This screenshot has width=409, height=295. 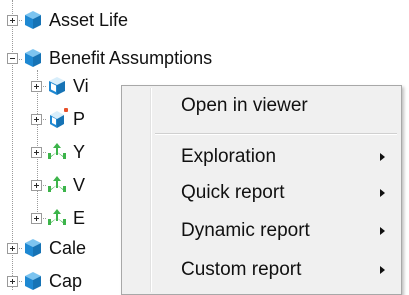 I want to click on tree-item-label: Vi, so click(x=81, y=86).